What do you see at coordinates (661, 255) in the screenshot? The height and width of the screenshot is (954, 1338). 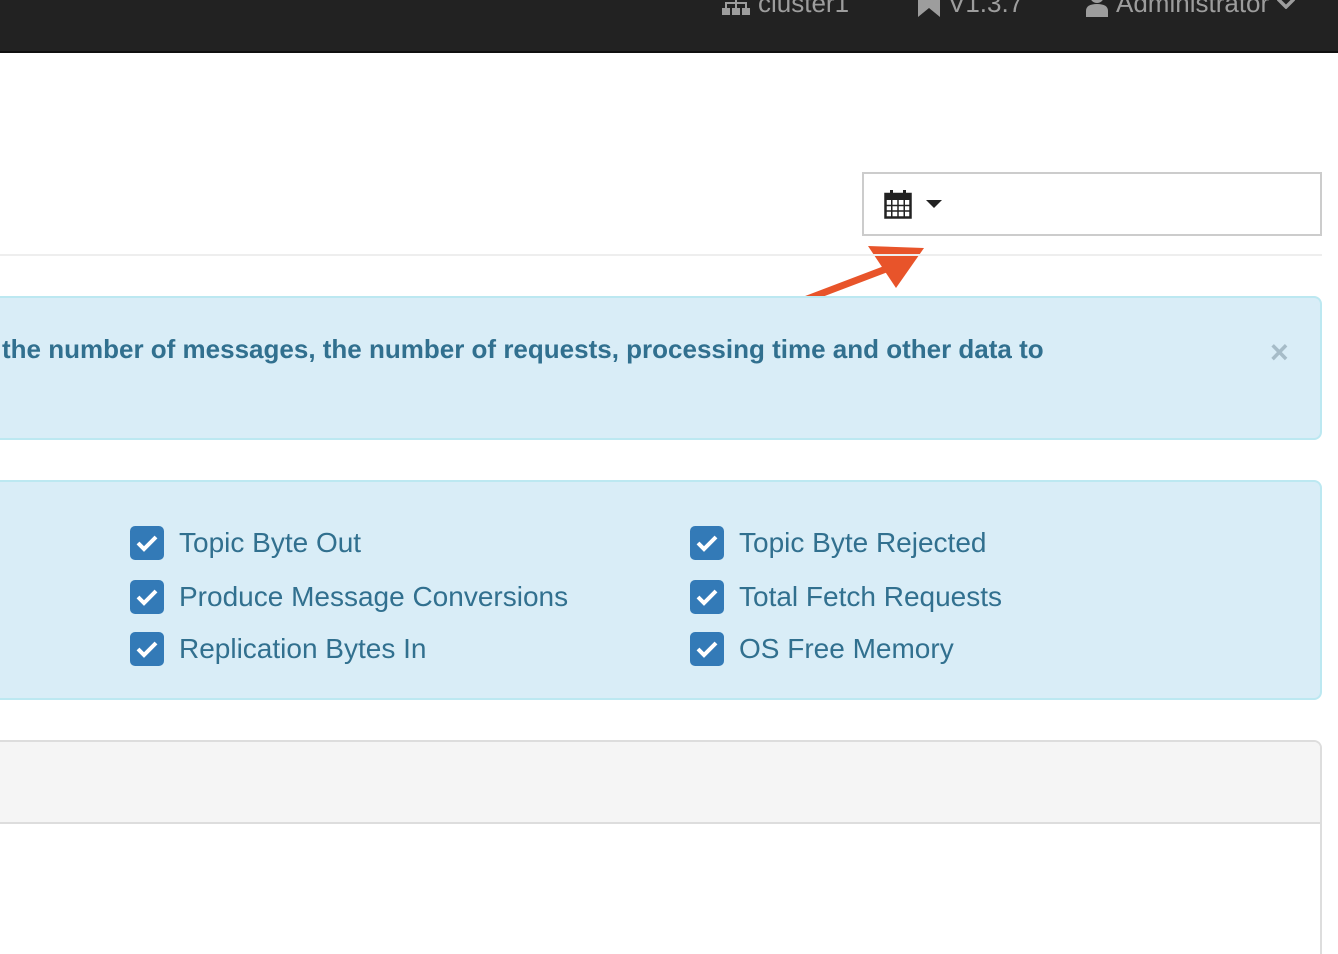 I see `header-divider` at bounding box center [661, 255].